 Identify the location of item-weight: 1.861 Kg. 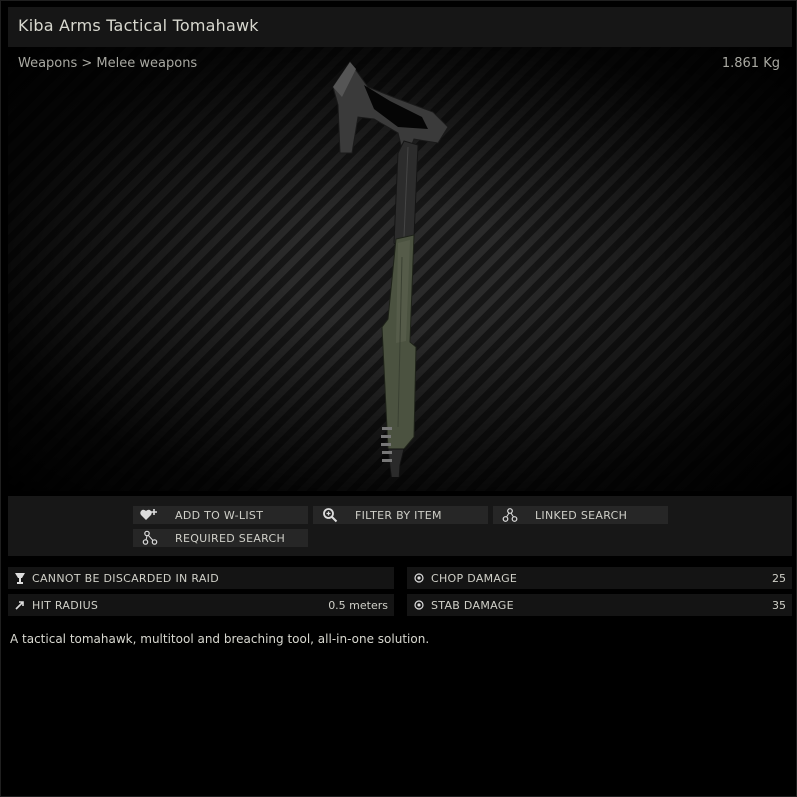
(750, 63).